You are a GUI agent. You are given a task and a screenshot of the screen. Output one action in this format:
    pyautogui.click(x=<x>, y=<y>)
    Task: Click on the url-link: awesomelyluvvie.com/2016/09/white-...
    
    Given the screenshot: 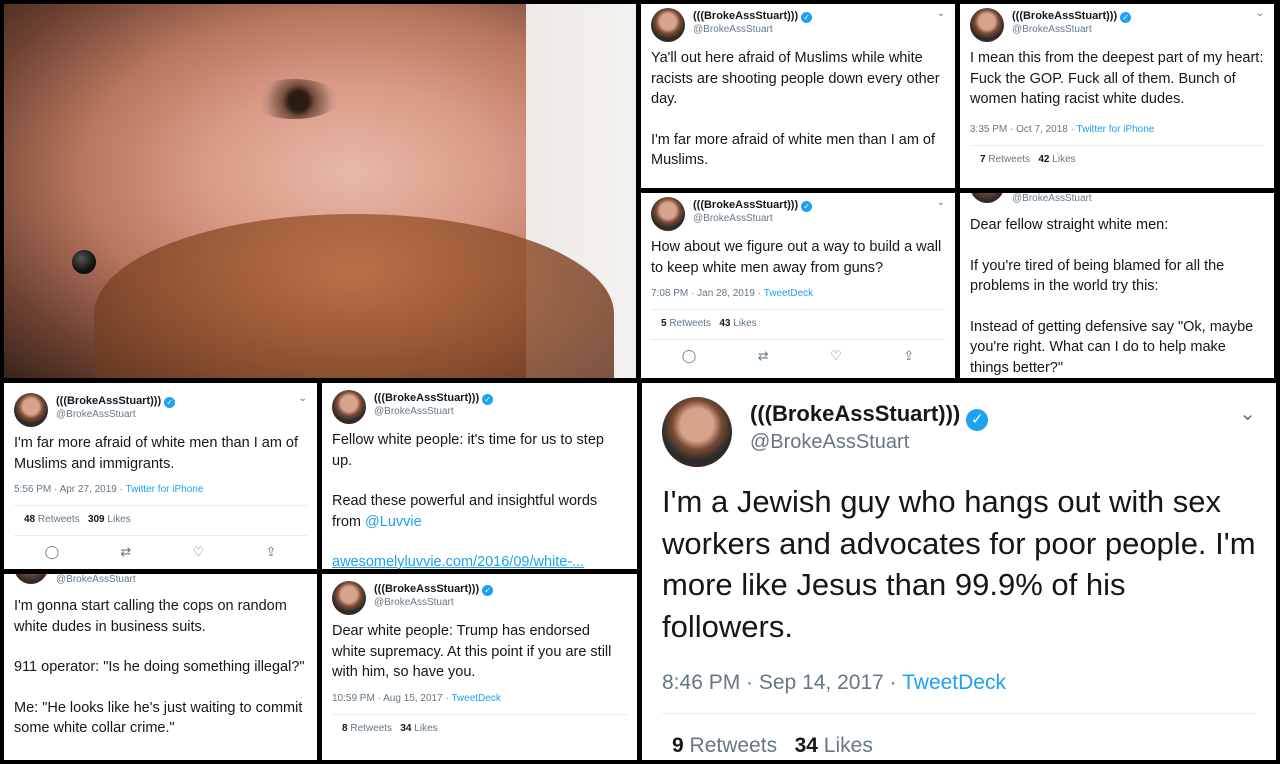 What is the action you would take?
    pyautogui.click(x=479, y=560)
    